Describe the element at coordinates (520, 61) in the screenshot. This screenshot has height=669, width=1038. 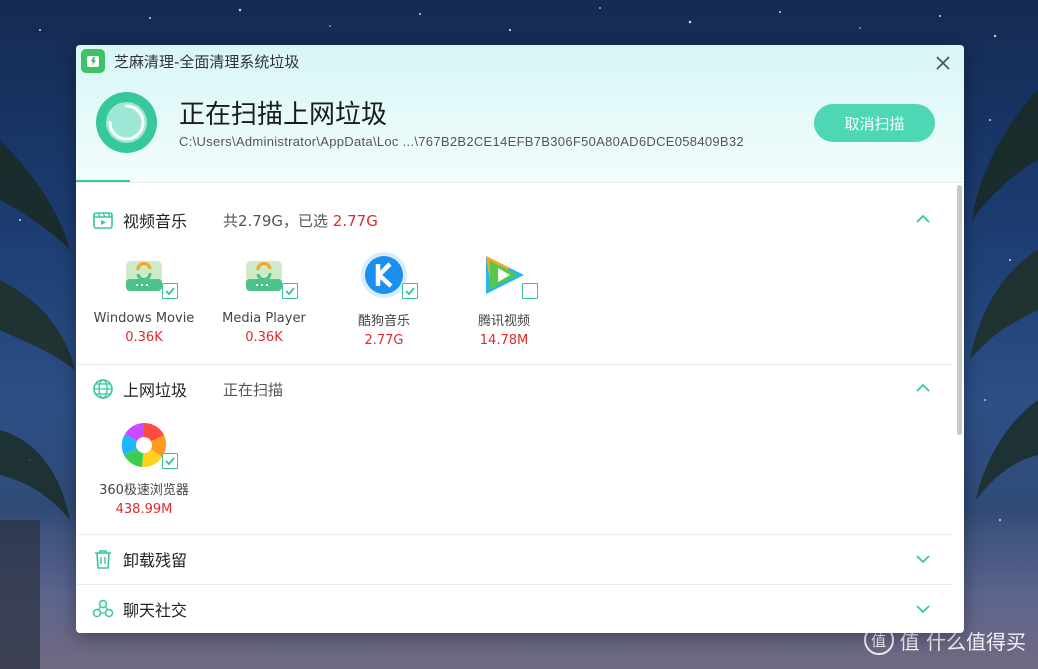
I see `titlebar: 芝麻清理-全面清理系统垃圾` at that location.